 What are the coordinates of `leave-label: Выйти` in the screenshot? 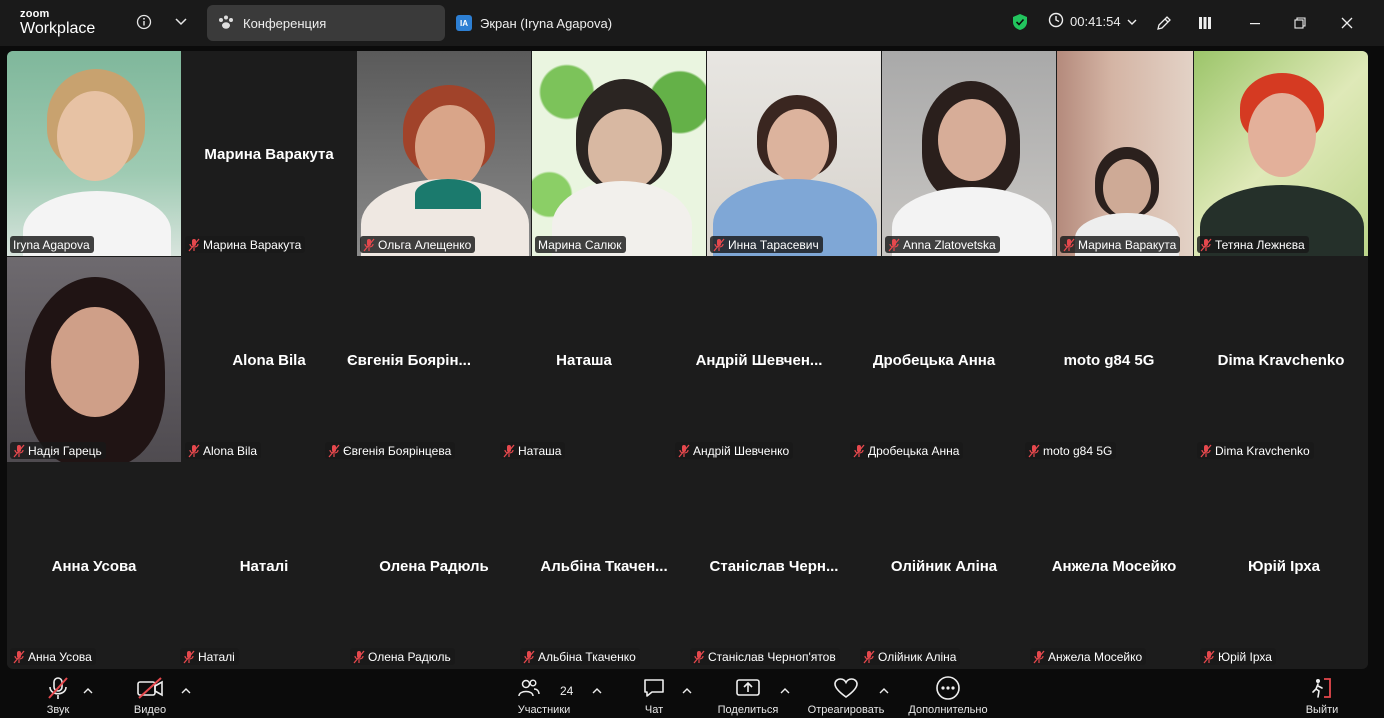 It's located at (1322, 710).